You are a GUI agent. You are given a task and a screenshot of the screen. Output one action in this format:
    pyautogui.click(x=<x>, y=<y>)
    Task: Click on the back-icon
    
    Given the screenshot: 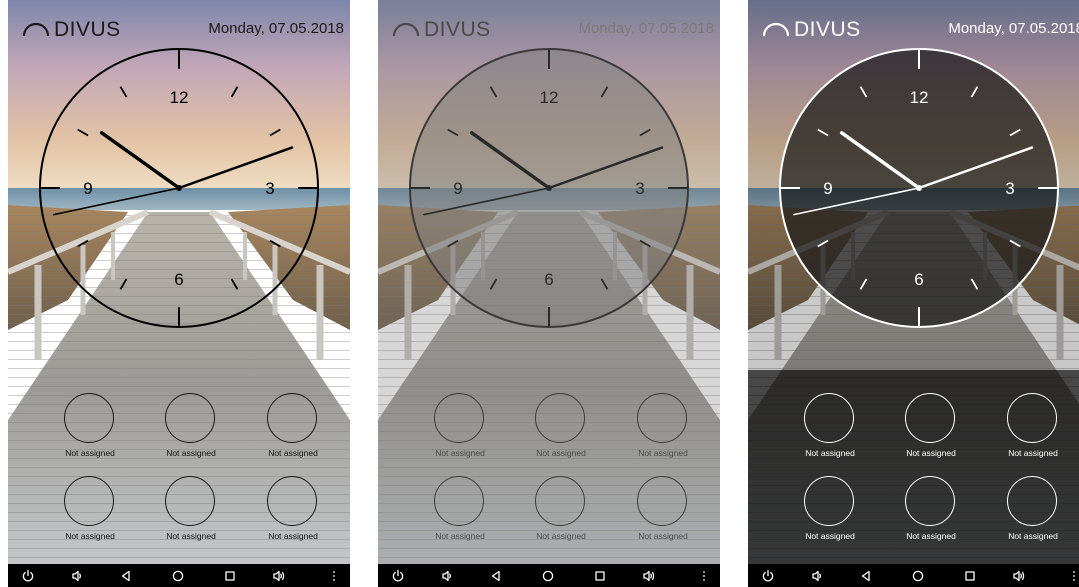 What is the action you would take?
    pyautogui.click(x=865, y=575)
    